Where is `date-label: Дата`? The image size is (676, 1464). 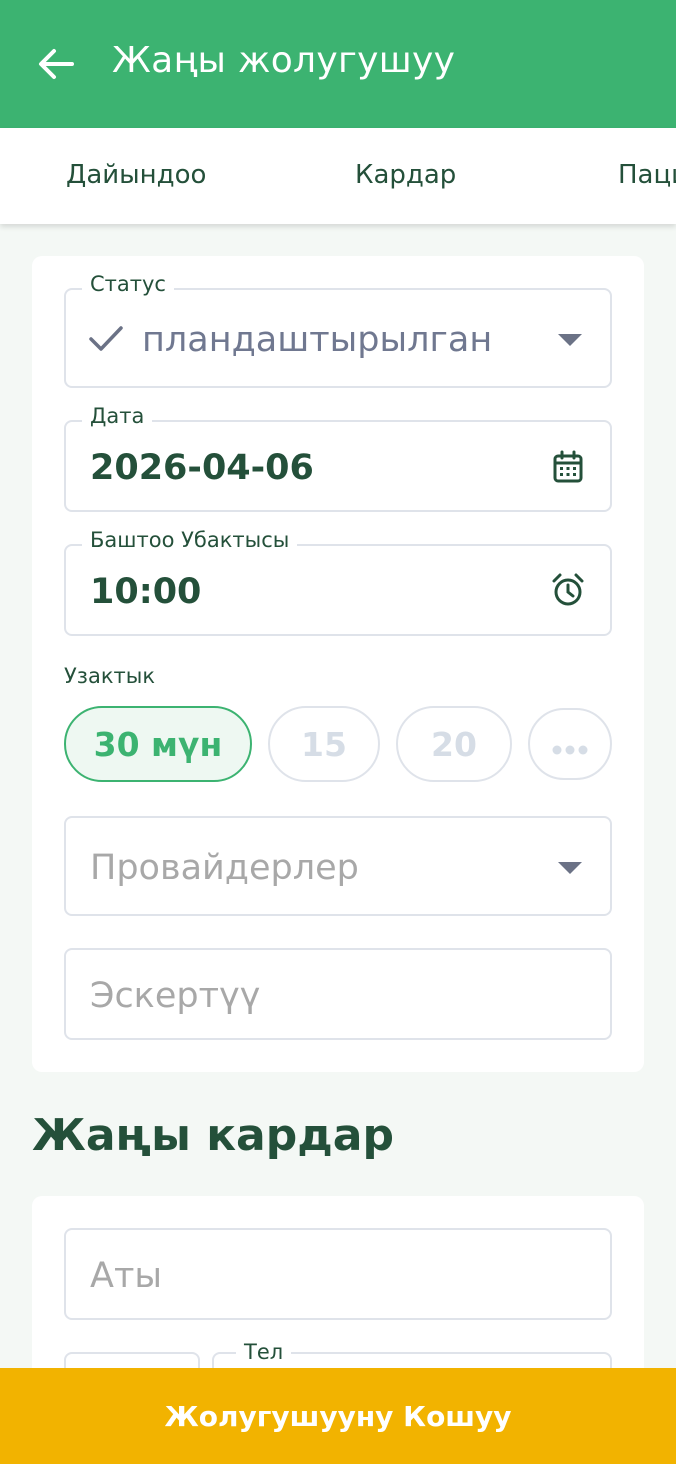
date-label: Дата is located at coordinates (117, 416).